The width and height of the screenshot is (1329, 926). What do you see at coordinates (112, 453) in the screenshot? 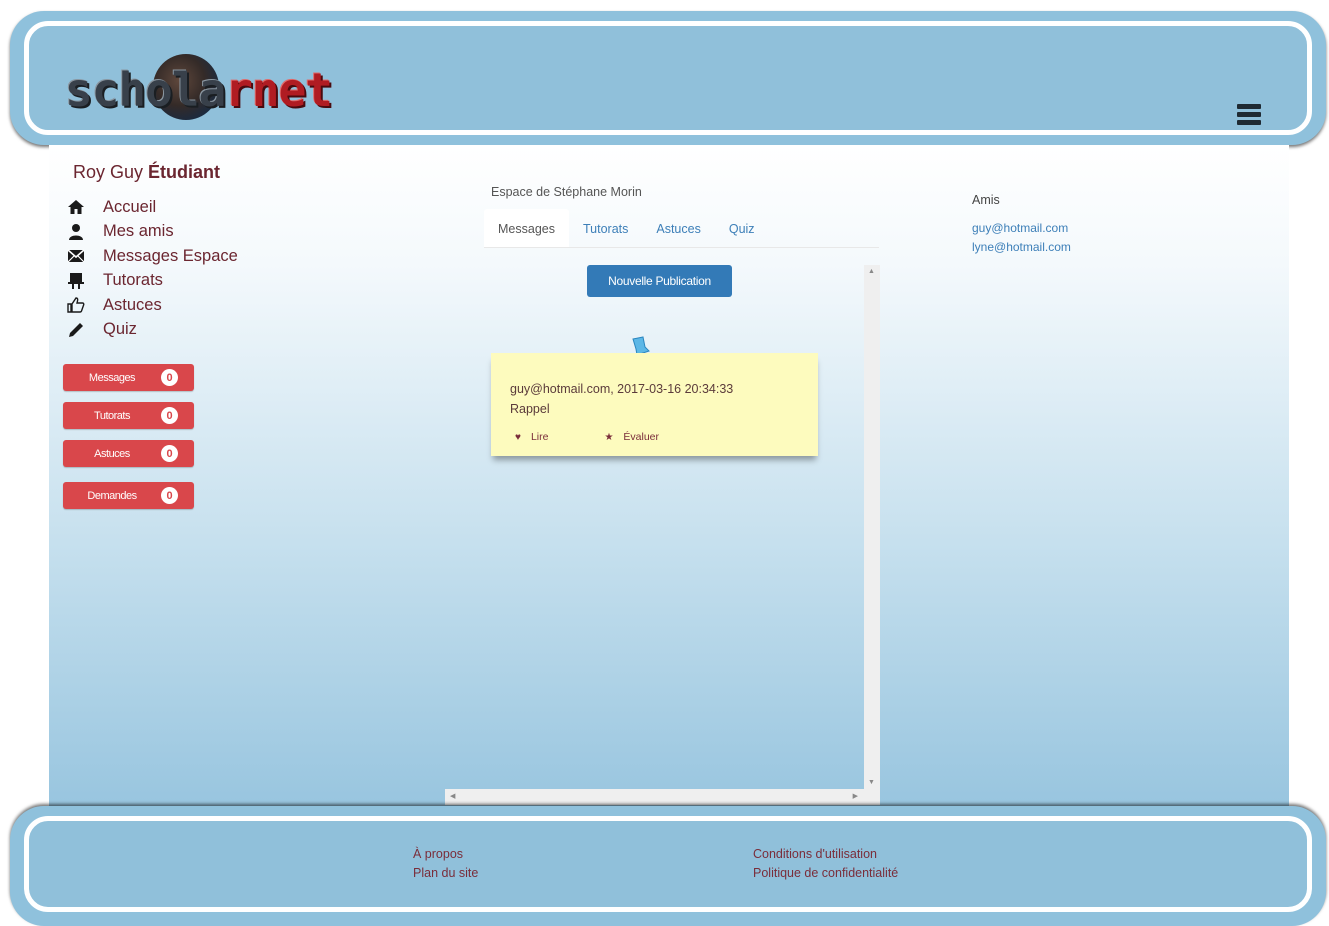
I see `counter-label: Astuces` at bounding box center [112, 453].